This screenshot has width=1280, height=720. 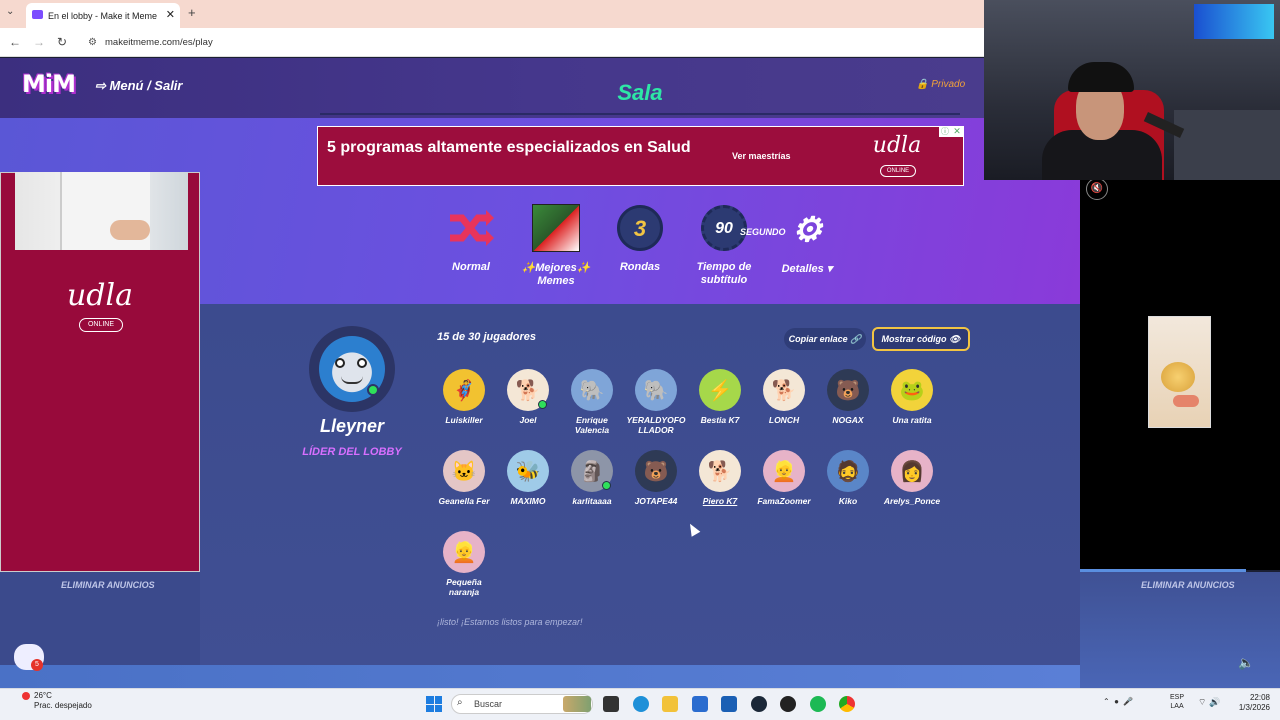 I want to click on player-name: YERALDYOFOLLADOR, so click(x=656, y=425).